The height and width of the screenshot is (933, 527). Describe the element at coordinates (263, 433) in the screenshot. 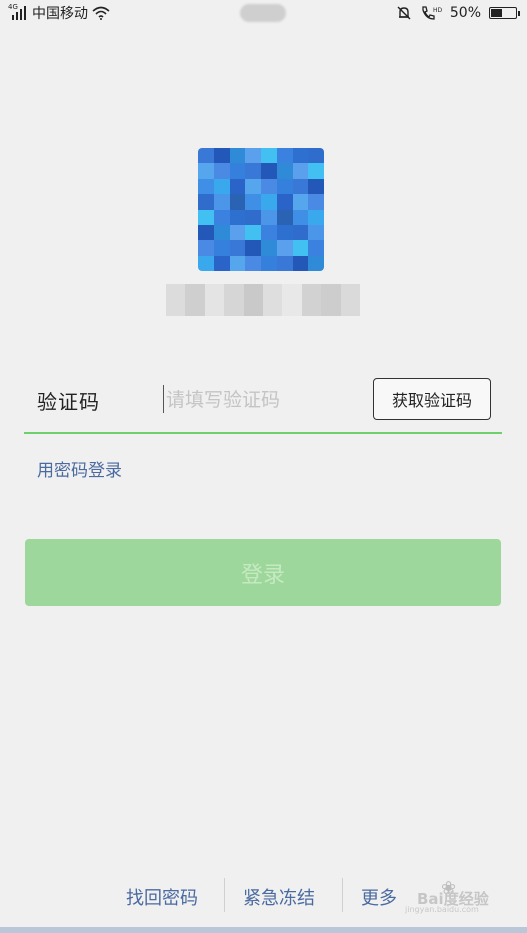

I see `input-underline` at that location.